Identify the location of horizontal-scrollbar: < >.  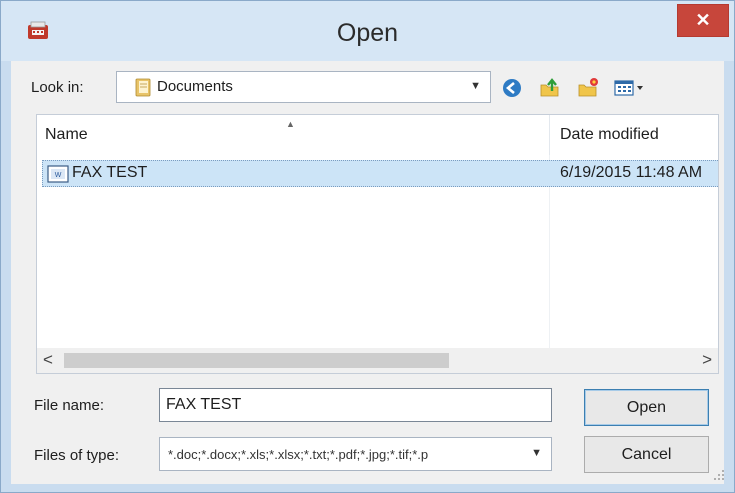
(377, 360).